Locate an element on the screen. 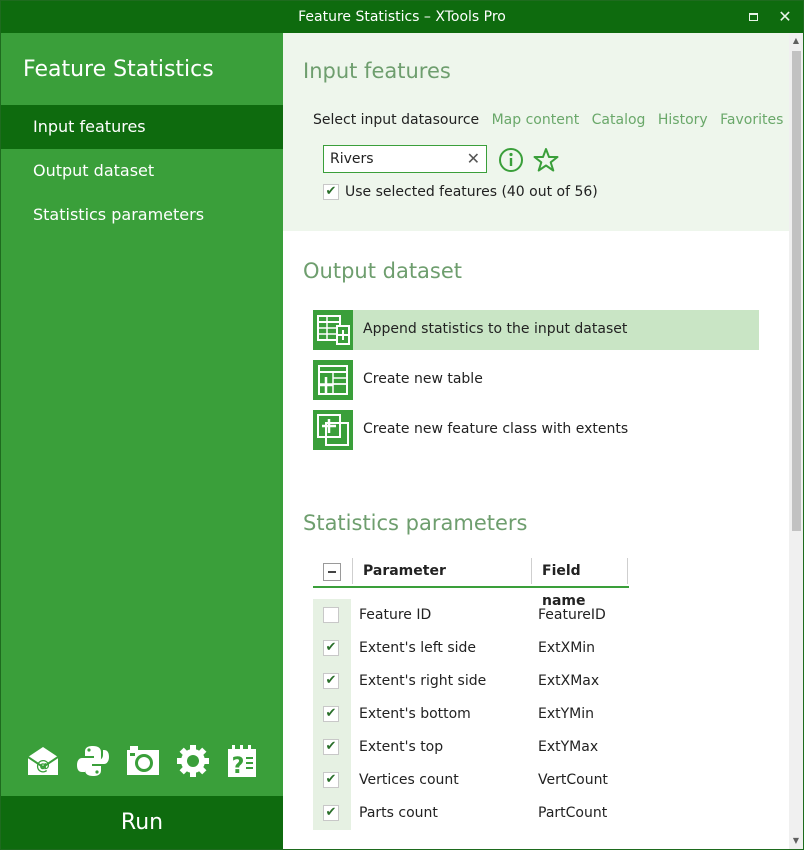  column-header-parameter: Parameter is located at coordinates (404, 571).